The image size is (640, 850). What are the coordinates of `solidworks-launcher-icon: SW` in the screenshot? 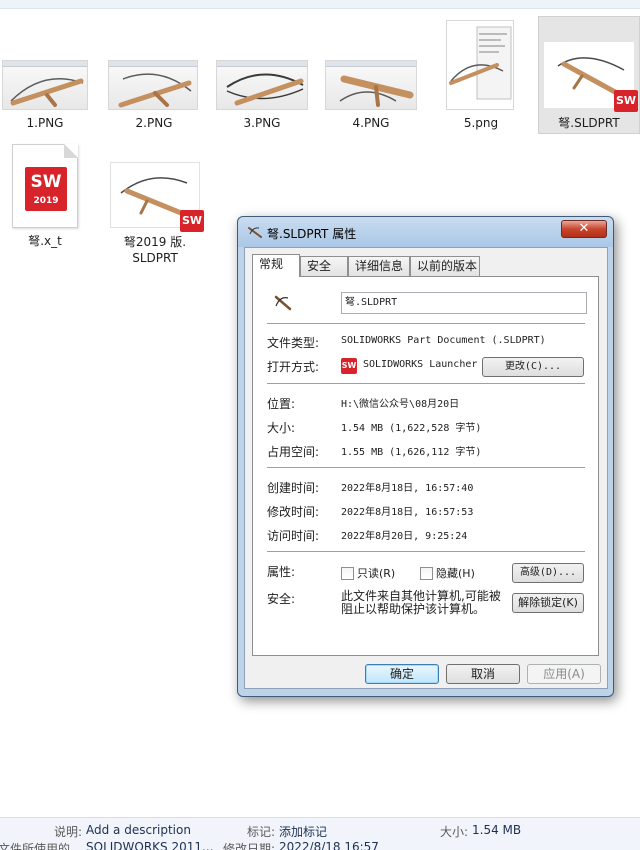 It's located at (349, 366).